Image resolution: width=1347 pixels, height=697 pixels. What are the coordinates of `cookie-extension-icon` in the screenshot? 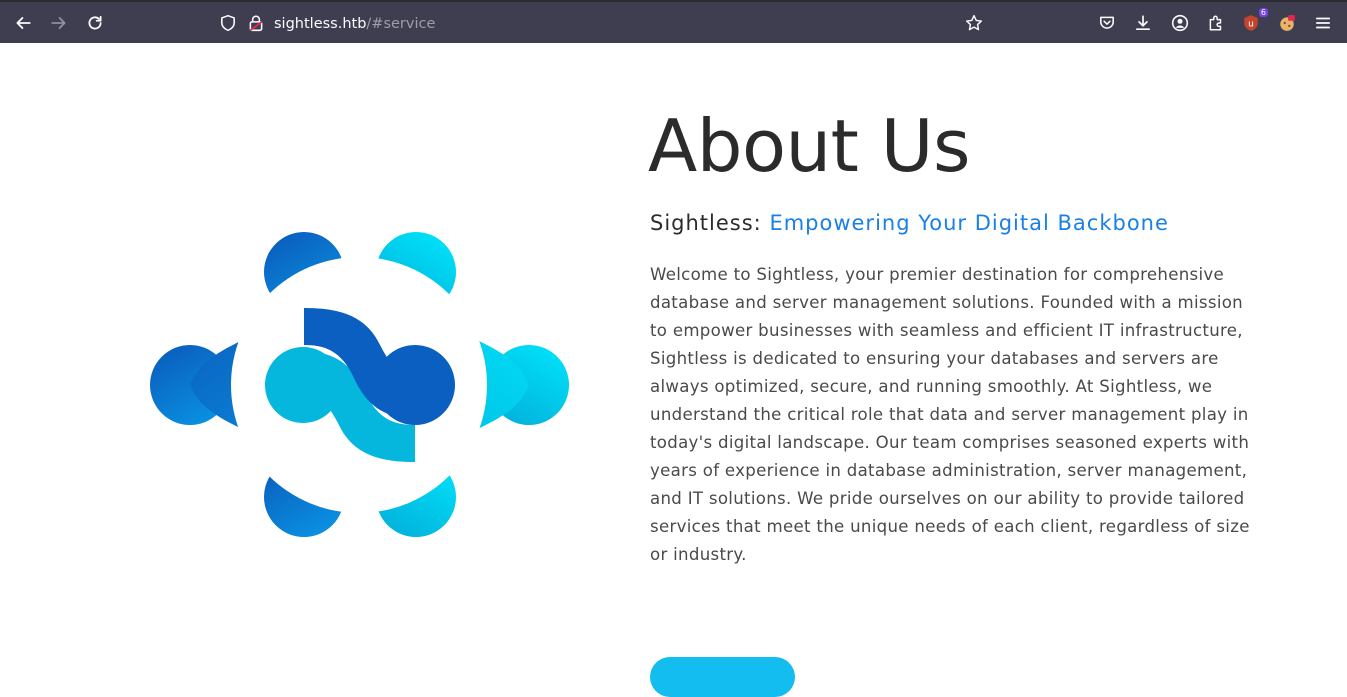 It's located at (1287, 23).